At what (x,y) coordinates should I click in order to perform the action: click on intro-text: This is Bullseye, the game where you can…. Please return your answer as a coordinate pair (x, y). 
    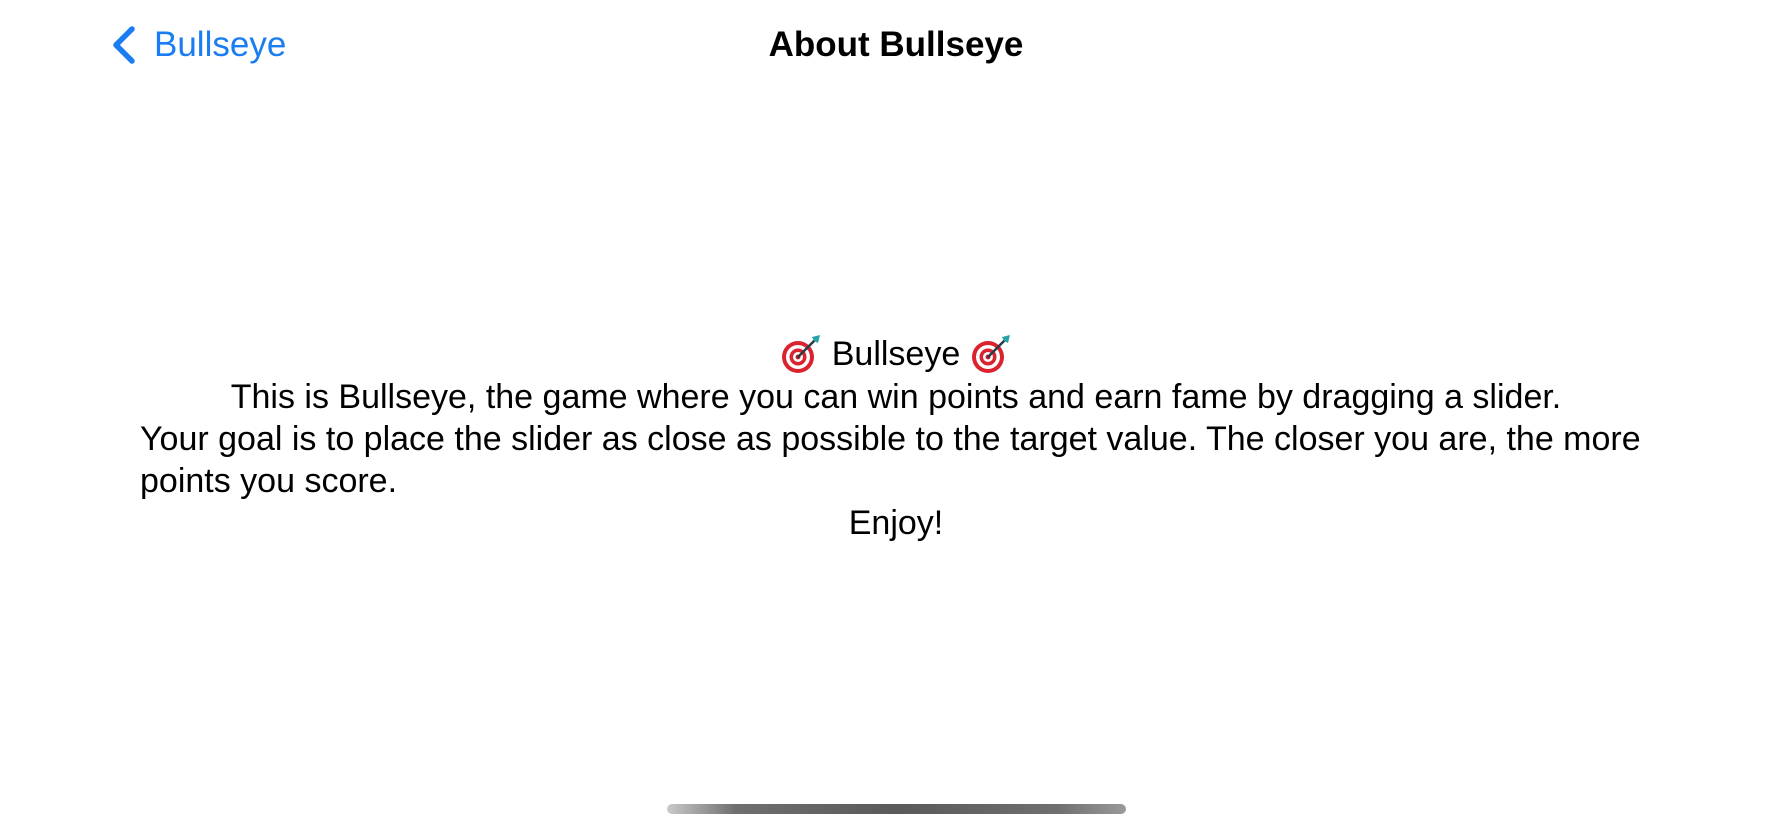
    Looking at the image, I should click on (896, 397).